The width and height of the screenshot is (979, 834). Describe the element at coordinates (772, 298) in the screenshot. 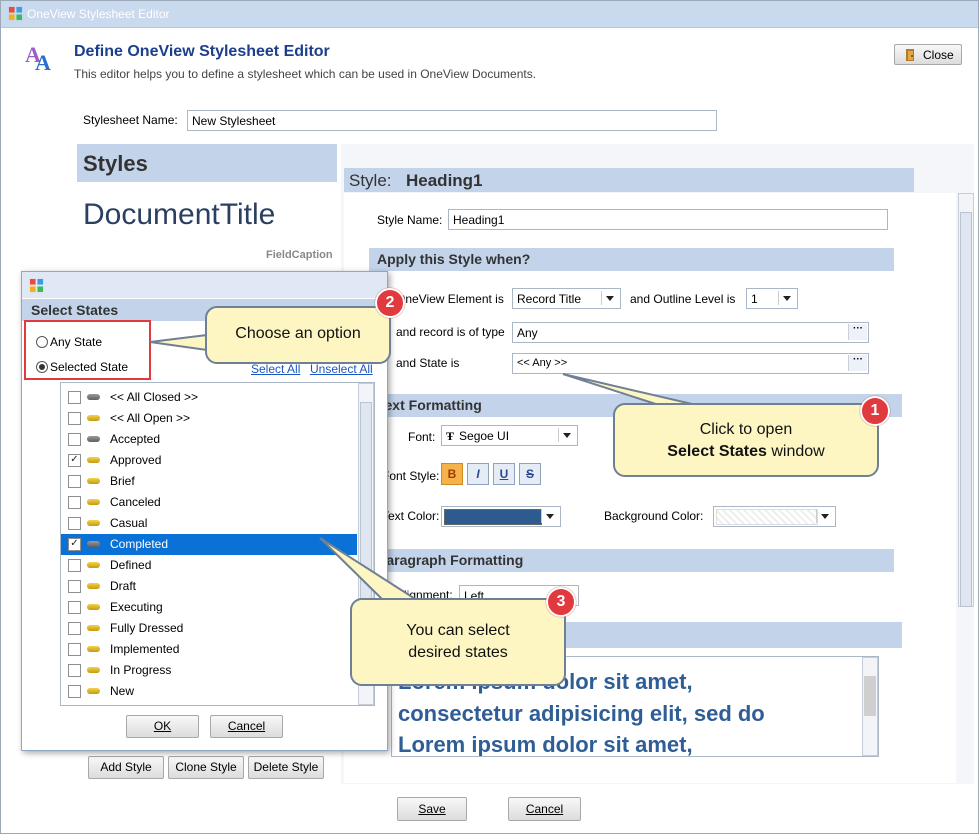

I see `outline-select: 1` at that location.